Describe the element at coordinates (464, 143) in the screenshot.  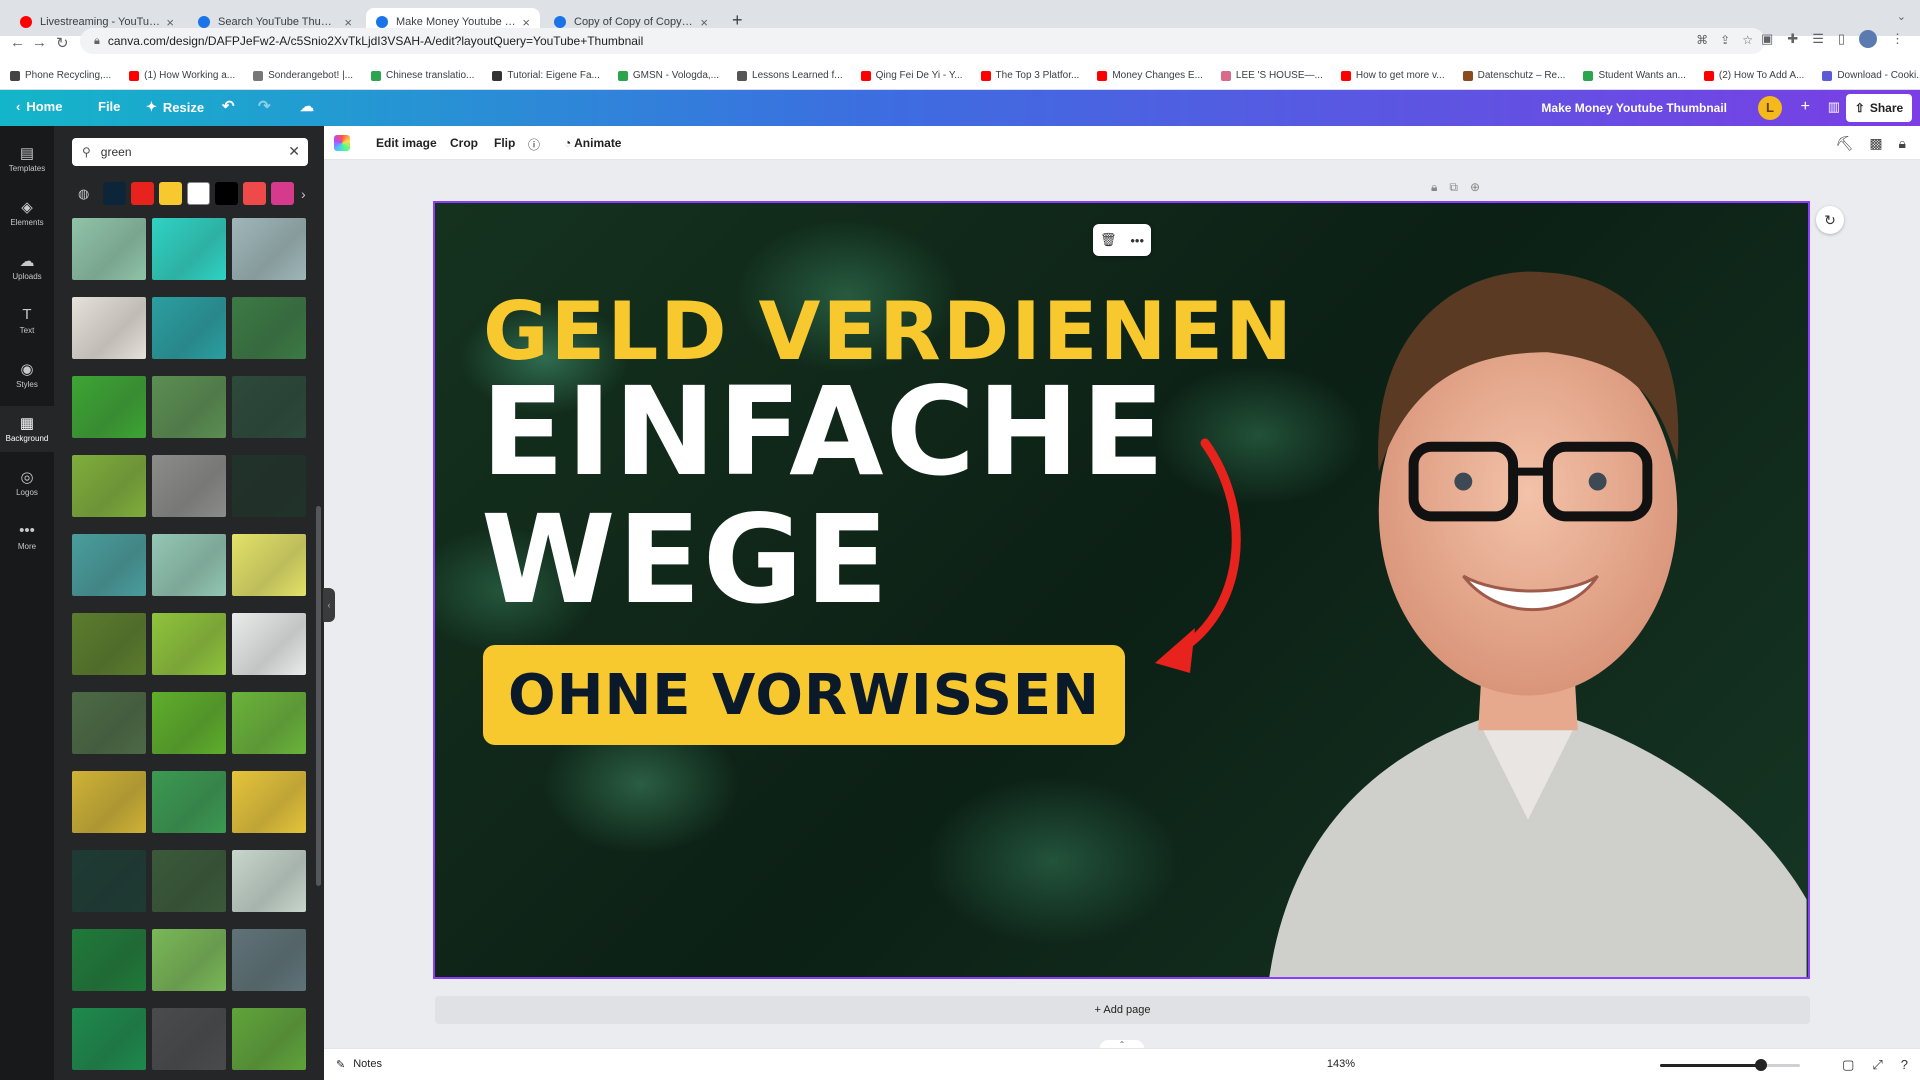
I see `crop-button: Crop` at that location.